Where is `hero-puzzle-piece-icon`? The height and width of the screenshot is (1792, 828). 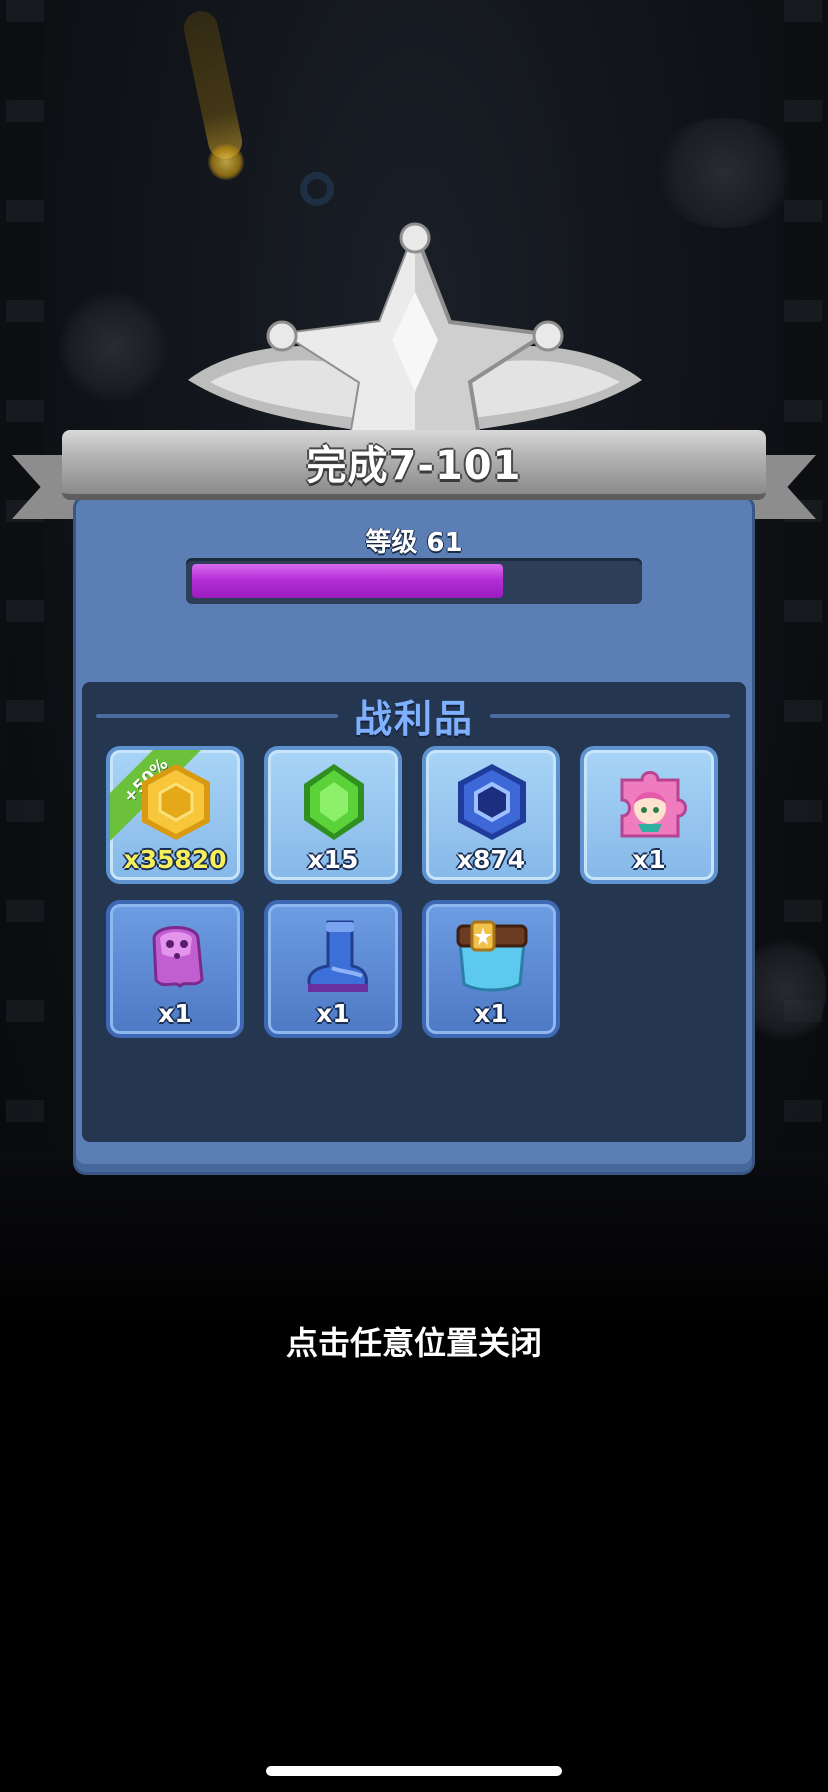 hero-puzzle-piece-icon is located at coordinates (650, 802).